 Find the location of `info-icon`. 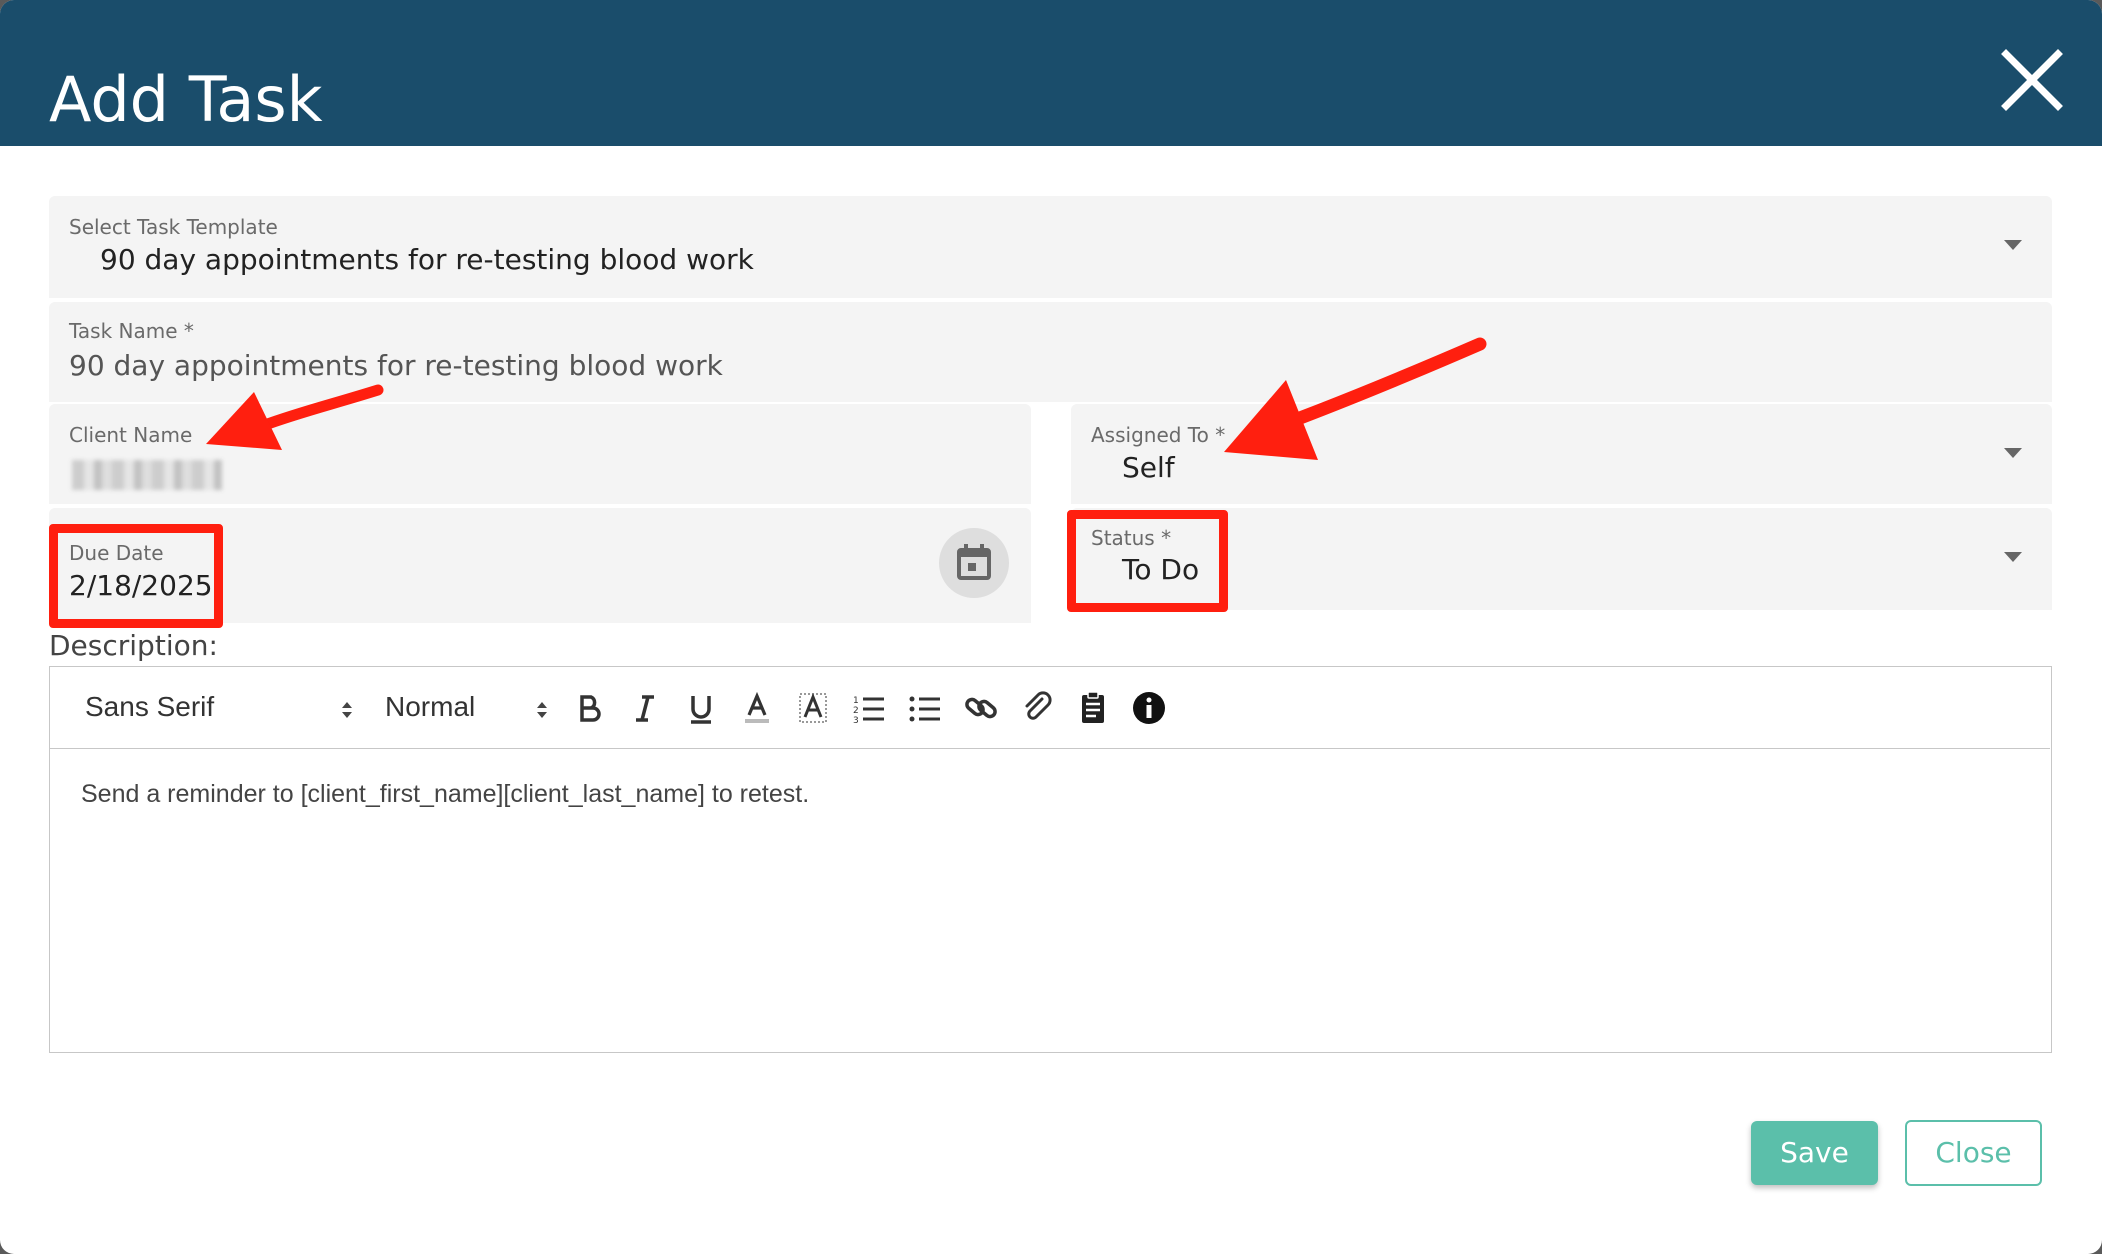

info-icon is located at coordinates (1149, 708).